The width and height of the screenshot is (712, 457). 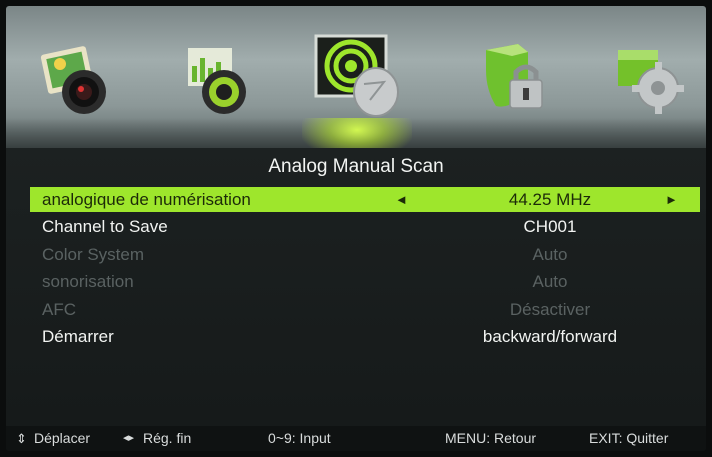 I want to click on arrow-left-icon: ◄, so click(x=401, y=199).